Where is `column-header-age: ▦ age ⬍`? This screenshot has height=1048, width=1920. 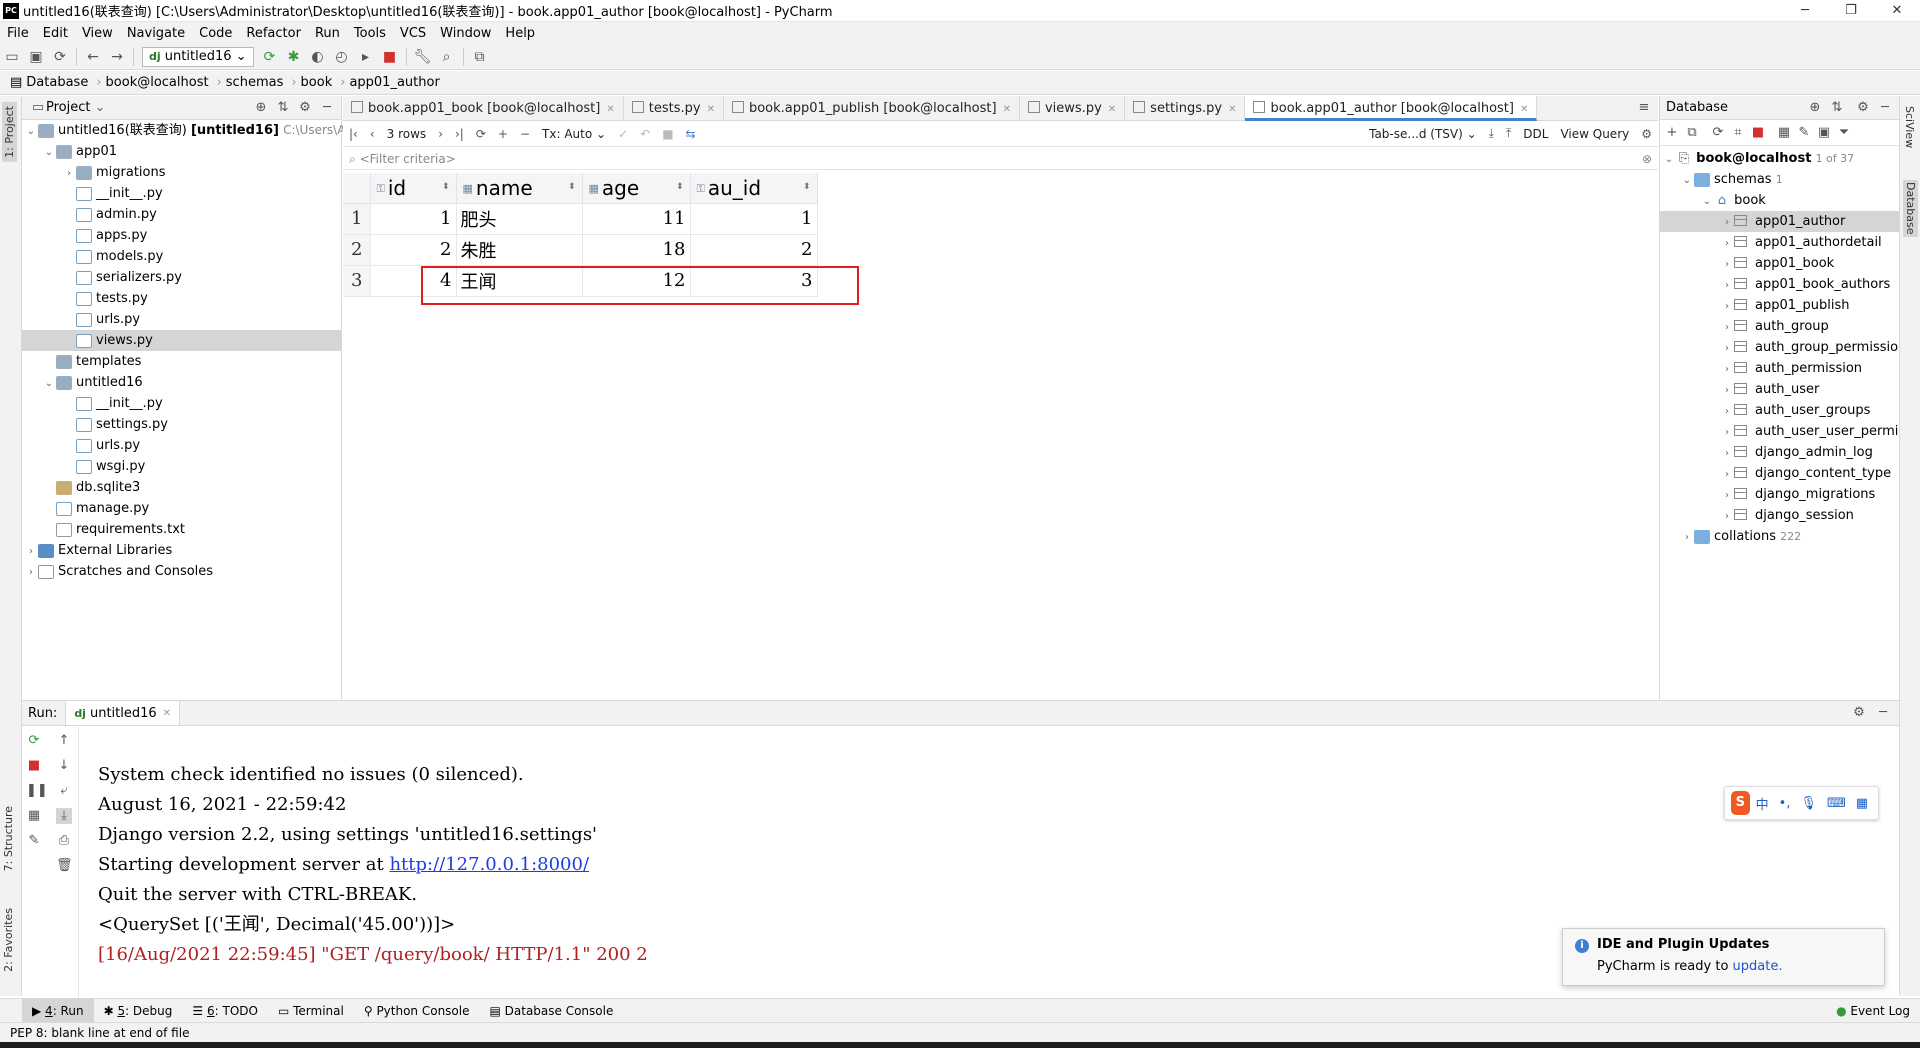
column-header-age: ▦ age ⬍ is located at coordinates (636, 188).